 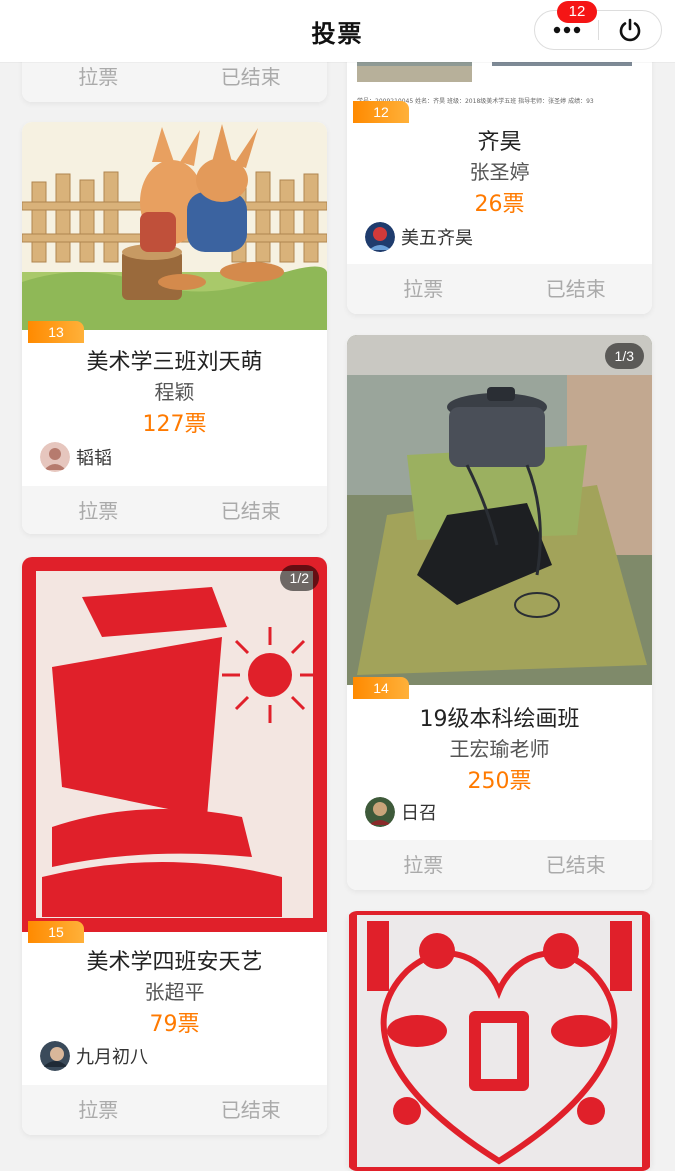 What do you see at coordinates (56, 932) in the screenshot?
I see `entry-number: 15` at bounding box center [56, 932].